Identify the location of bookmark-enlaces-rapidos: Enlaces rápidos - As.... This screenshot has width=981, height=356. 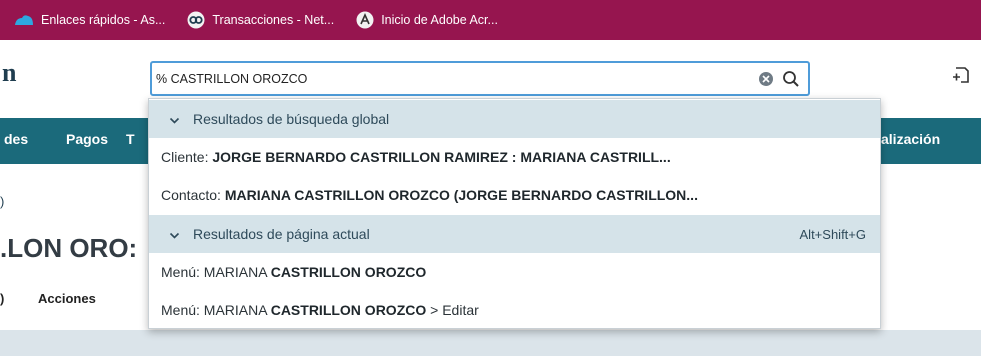
(89, 20).